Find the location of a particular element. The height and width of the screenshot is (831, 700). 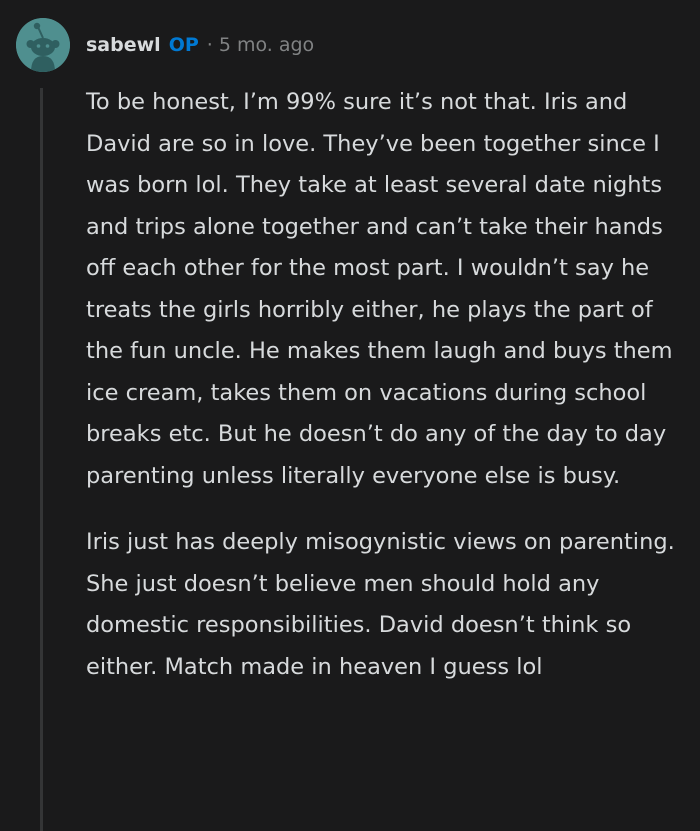

author-username: sabewl is located at coordinates (123, 45).